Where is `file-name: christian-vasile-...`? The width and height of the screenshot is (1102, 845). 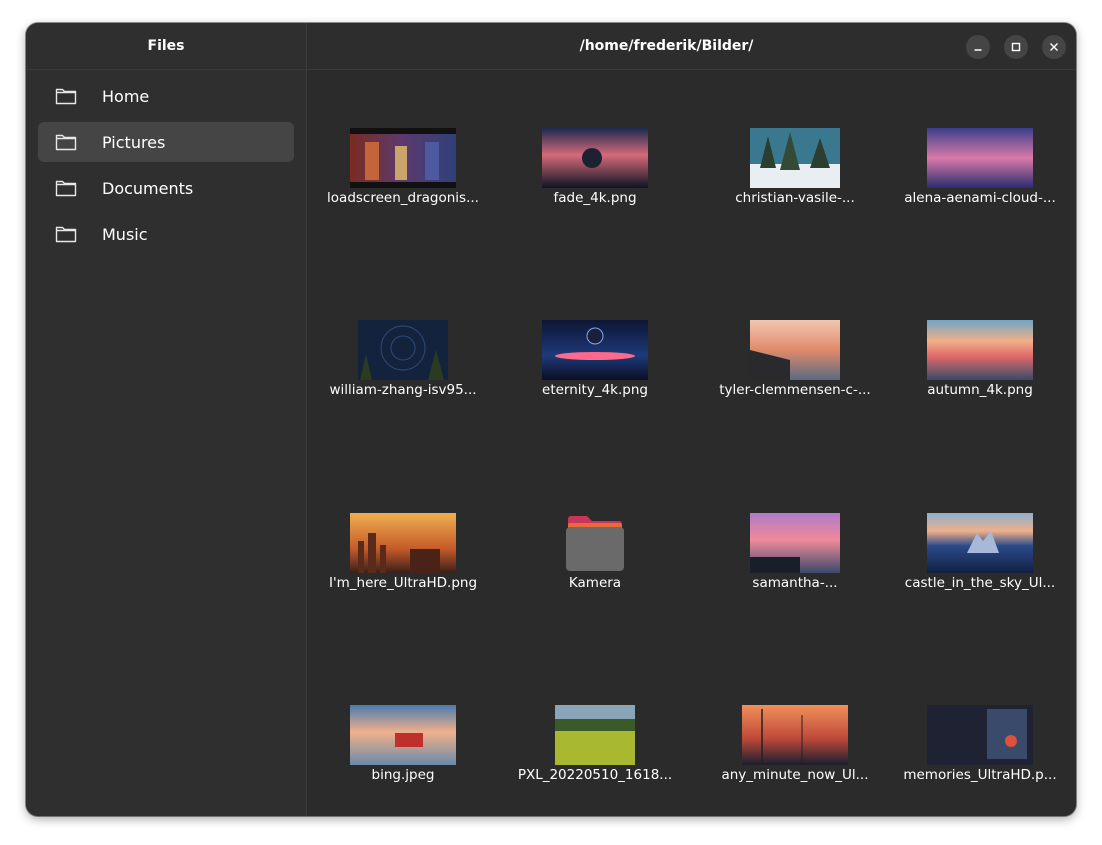
file-name: christian-vasile-... is located at coordinates (795, 198).